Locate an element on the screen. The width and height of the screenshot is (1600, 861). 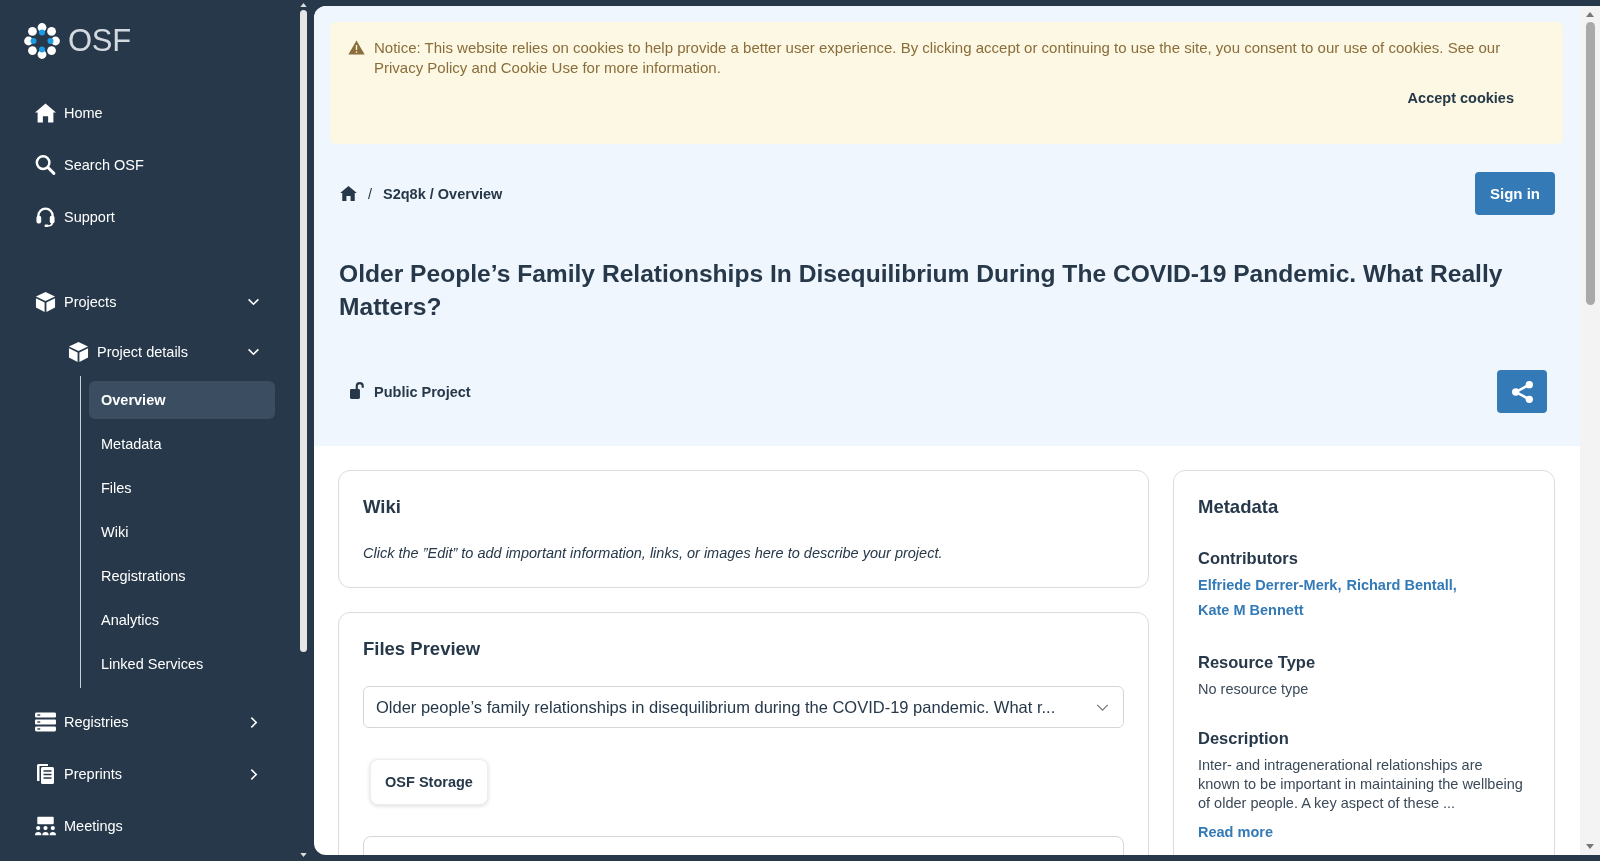
nav-subitem: Files is located at coordinates (182, 488).